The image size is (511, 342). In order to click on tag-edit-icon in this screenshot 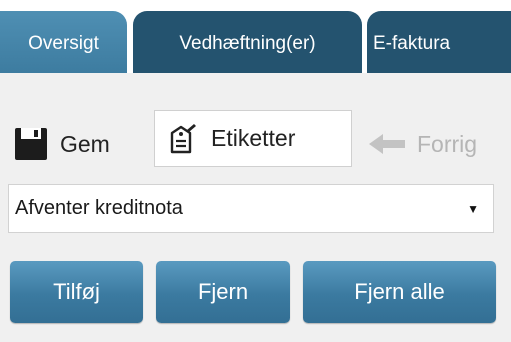, I will do `click(182, 139)`.